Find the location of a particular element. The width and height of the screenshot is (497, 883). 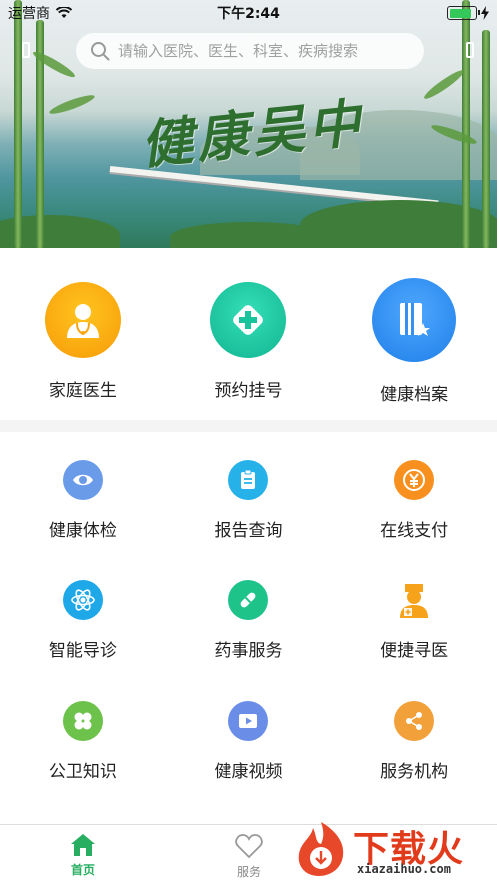

eye-icon is located at coordinates (82, 480).